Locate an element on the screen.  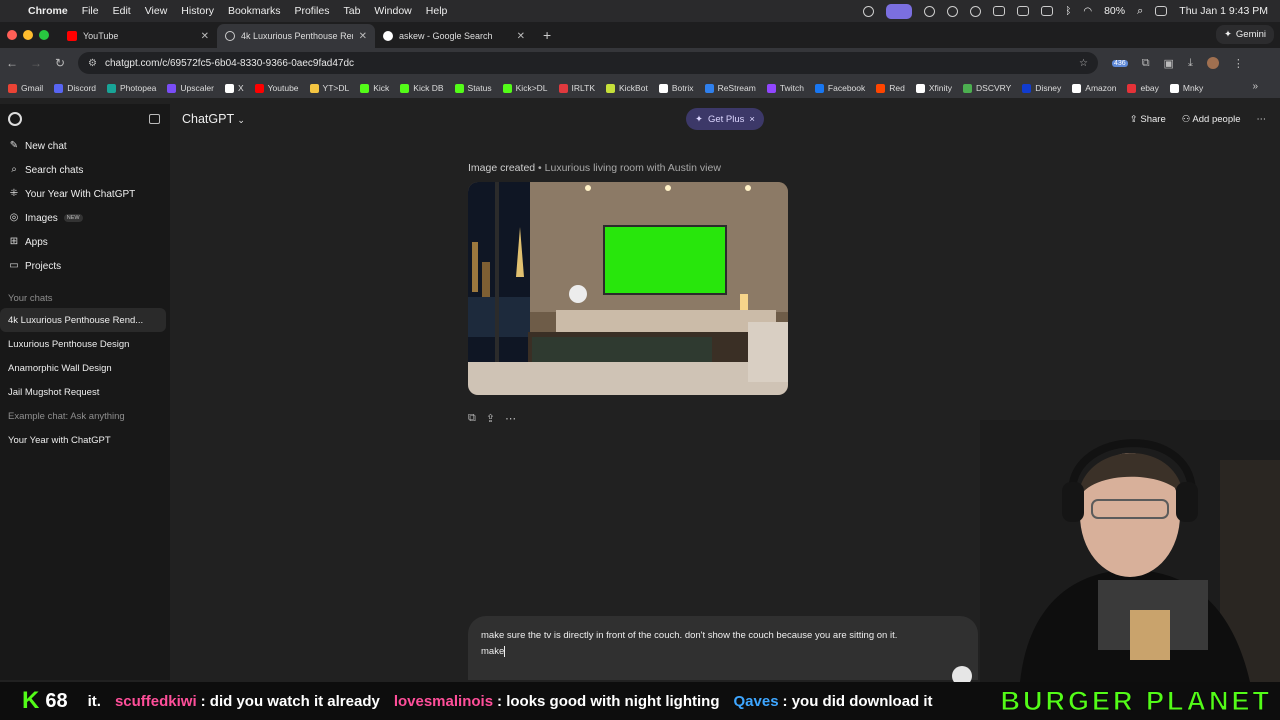
side-panel-icon: ▣ is located at coordinates (1169, 63).